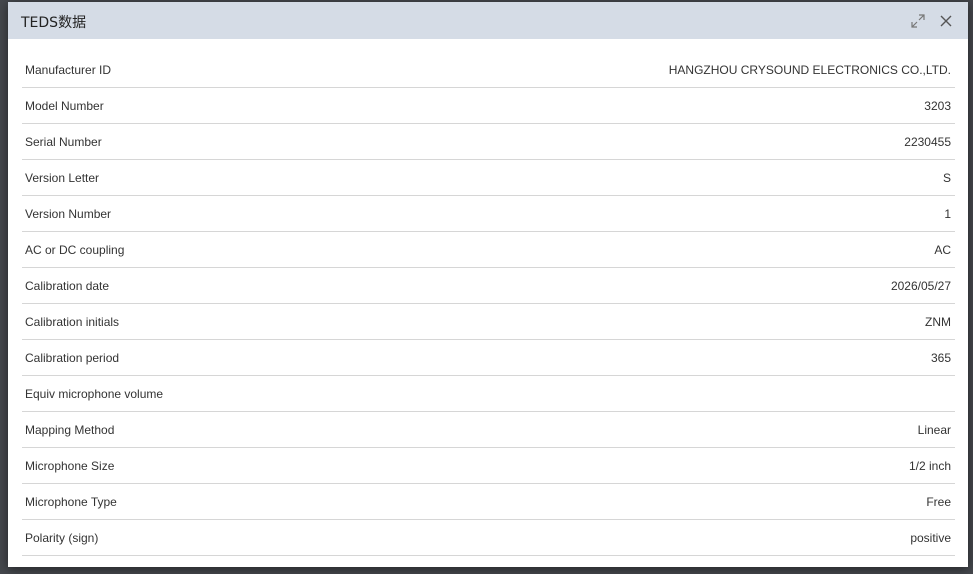 The width and height of the screenshot is (973, 574). Describe the element at coordinates (72, 358) in the screenshot. I see `row-label: Calibration period` at that location.